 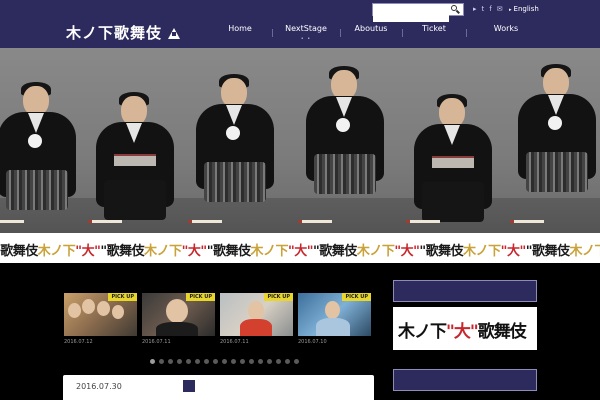 What do you see at coordinates (475, 9) in the screenshot?
I see `play-icon: ▸` at bounding box center [475, 9].